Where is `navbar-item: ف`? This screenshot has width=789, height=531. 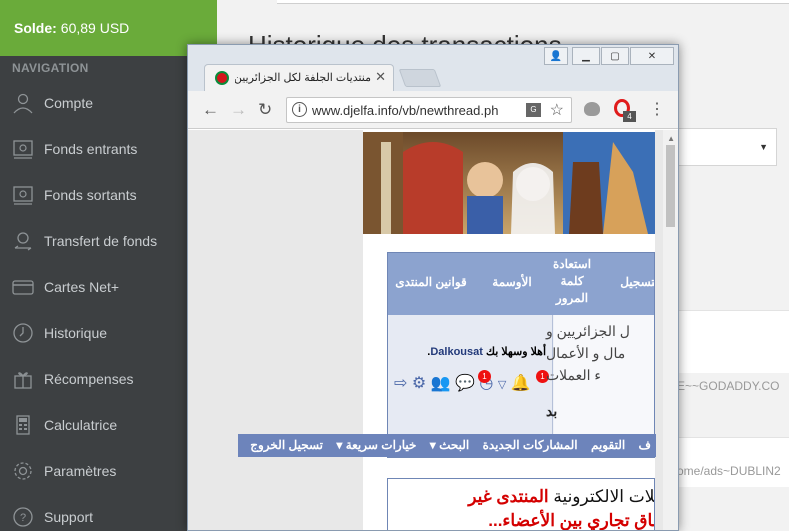
navbar-item: ف is located at coordinates (645, 443).